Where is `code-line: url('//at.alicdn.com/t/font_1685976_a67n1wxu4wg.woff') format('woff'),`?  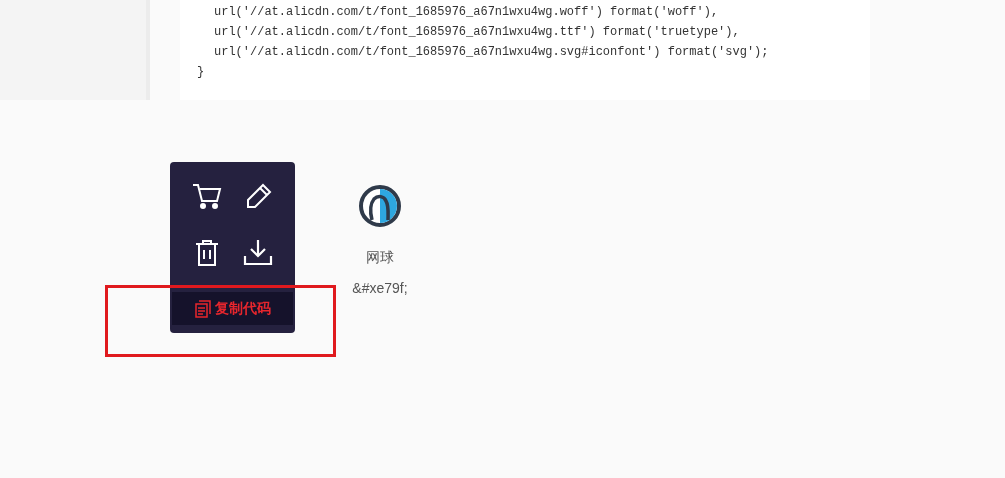
code-line: url('//at.alicdn.com/t/font_1685976_a67n1wxu4wg.woff') format('woff'), is located at coordinates (466, 12).